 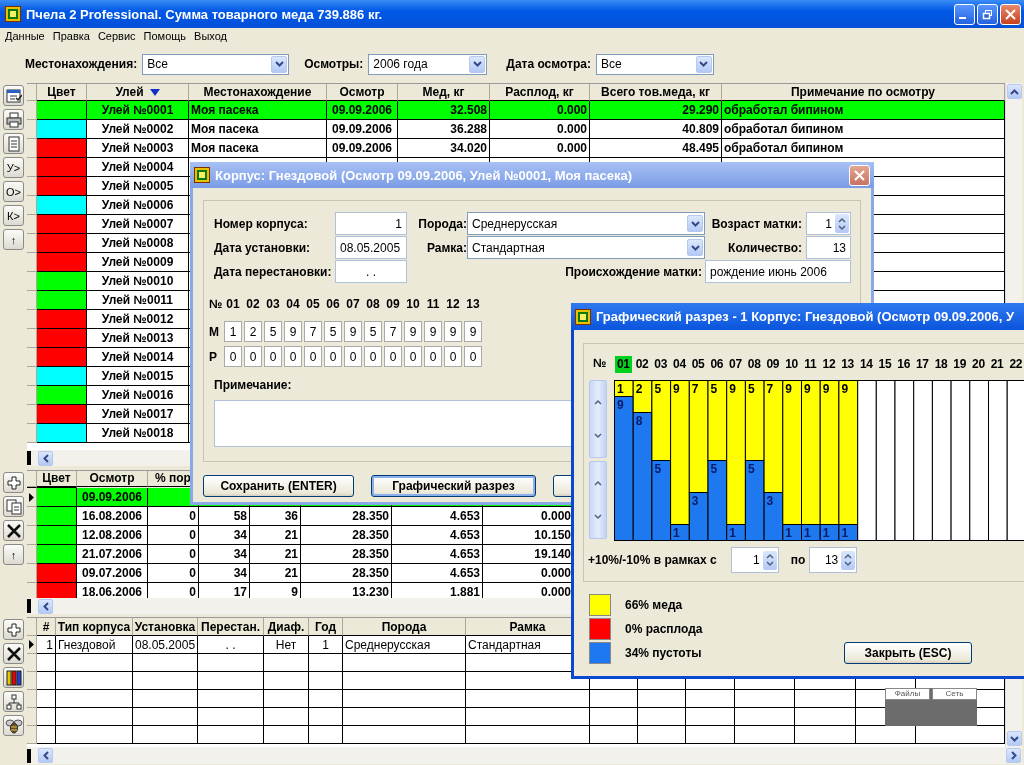 What do you see at coordinates (13, 215) in the screenshot?
I see `toolbar-button: К>` at bounding box center [13, 215].